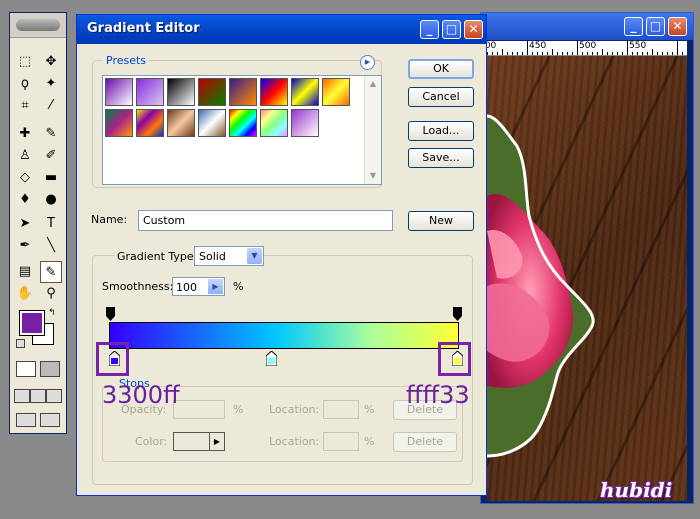  Describe the element at coordinates (119, 123) in the screenshot. I see `preset-swatch-violet-green-orange` at that location.